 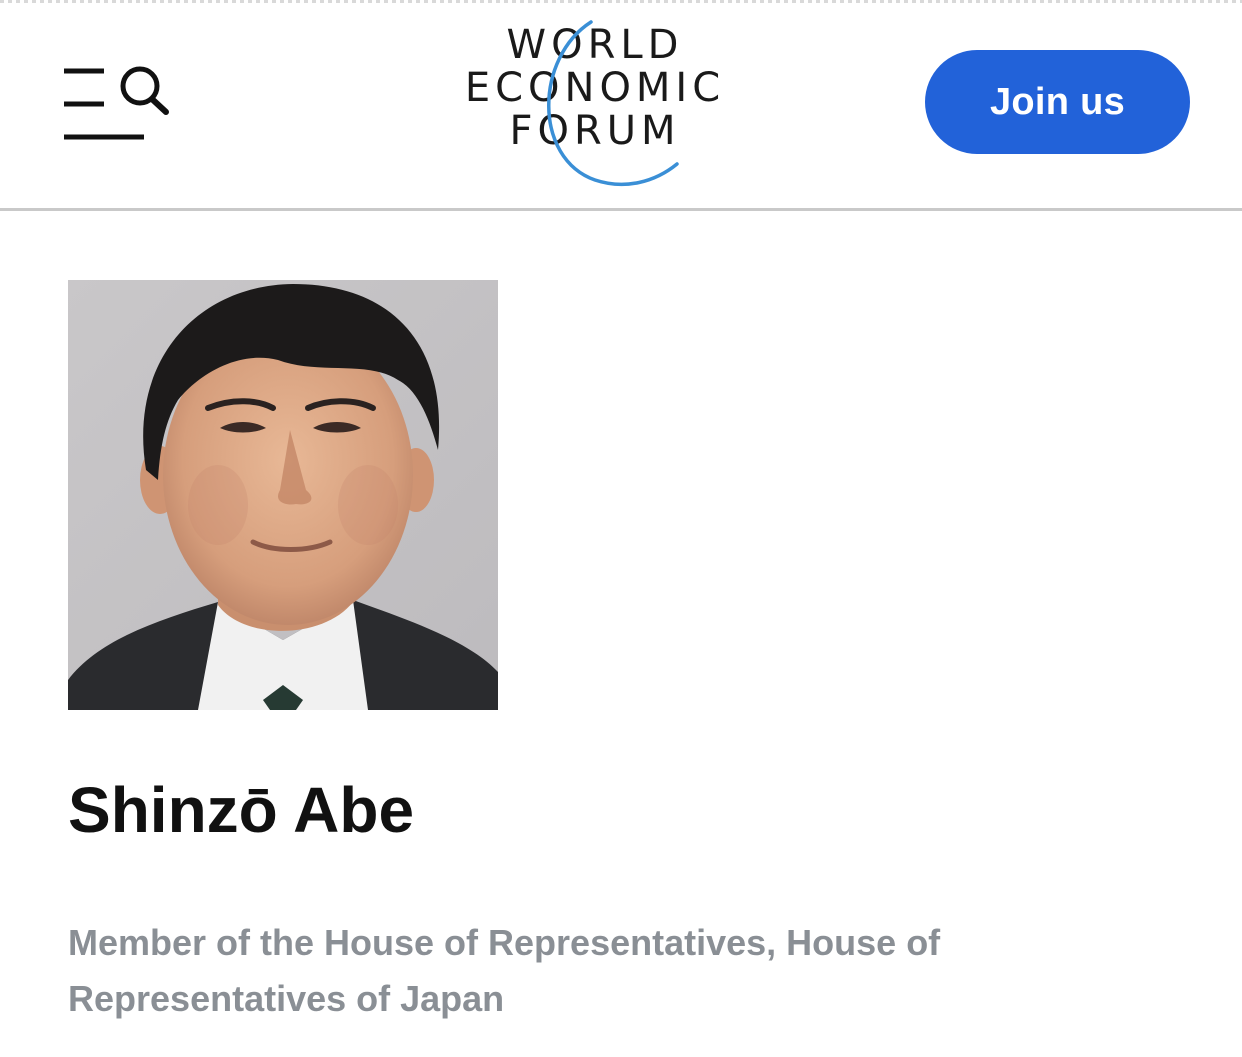 I want to click on header-divider, so click(x=621, y=209).